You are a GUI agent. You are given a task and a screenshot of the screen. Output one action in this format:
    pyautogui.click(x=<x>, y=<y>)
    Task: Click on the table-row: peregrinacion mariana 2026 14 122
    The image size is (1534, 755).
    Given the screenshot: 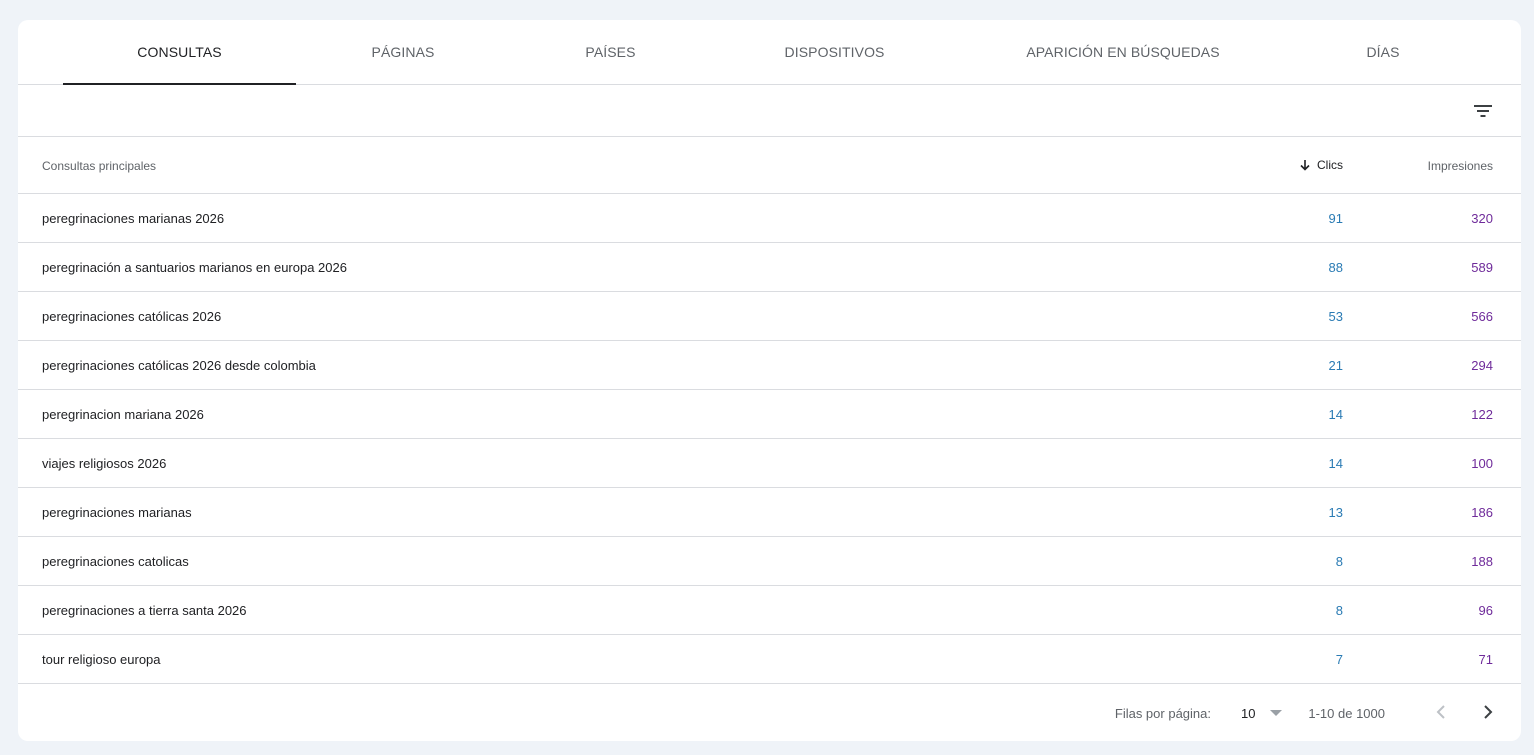 What is the action you would take?
    pyautogui.click(x=769, y=414)
    